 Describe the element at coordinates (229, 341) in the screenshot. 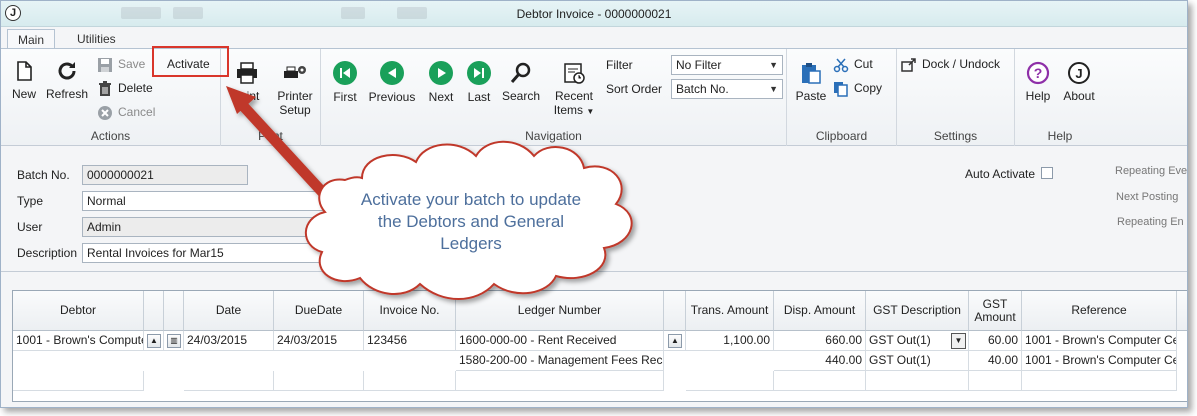

I see `cell-date: 24/03/2015` at that location.